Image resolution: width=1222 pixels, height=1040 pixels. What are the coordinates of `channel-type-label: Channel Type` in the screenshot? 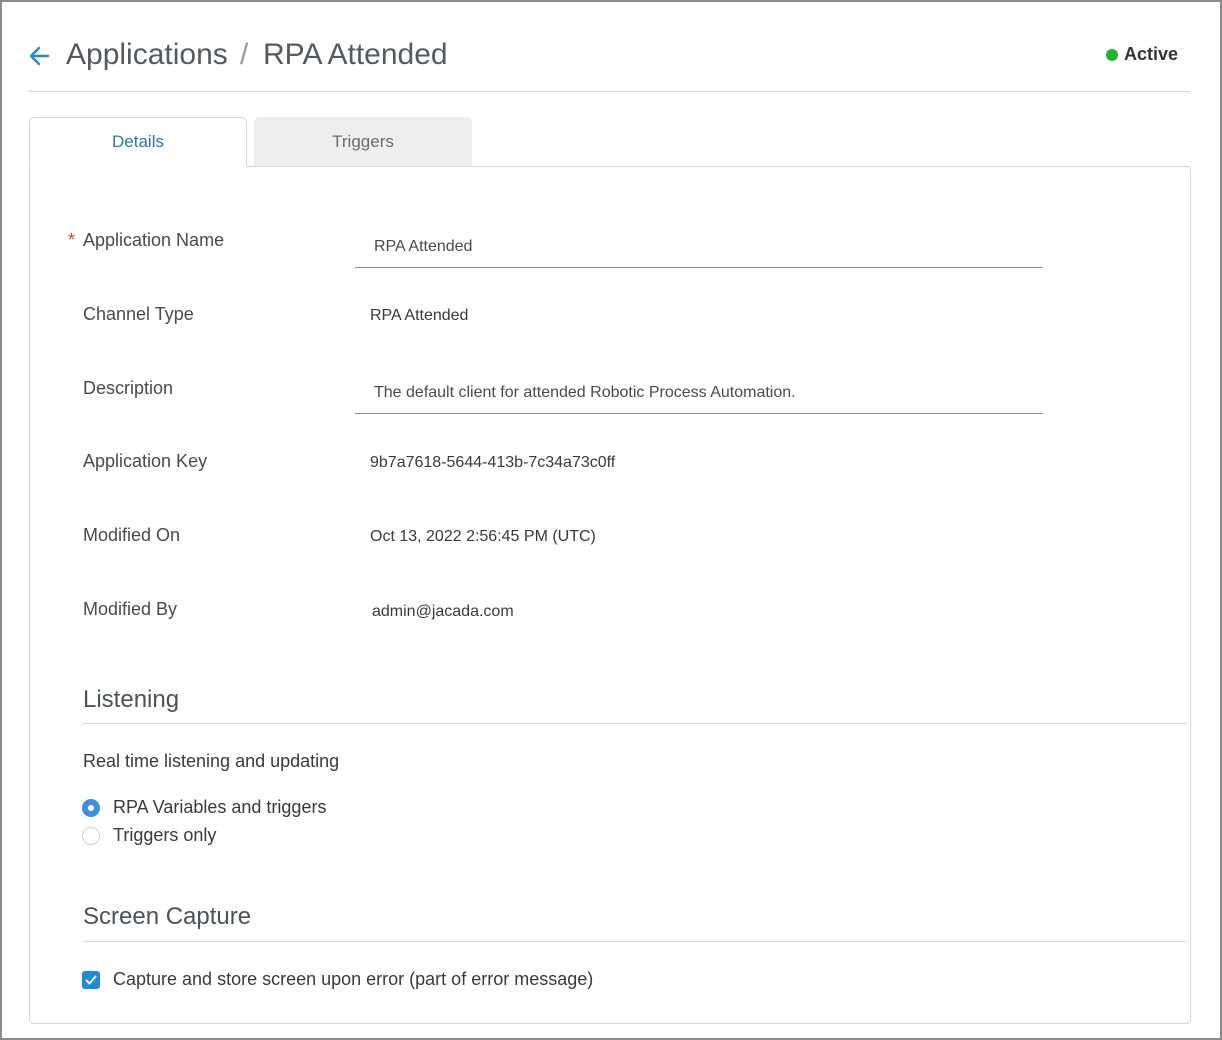 It's located at (138, 314).